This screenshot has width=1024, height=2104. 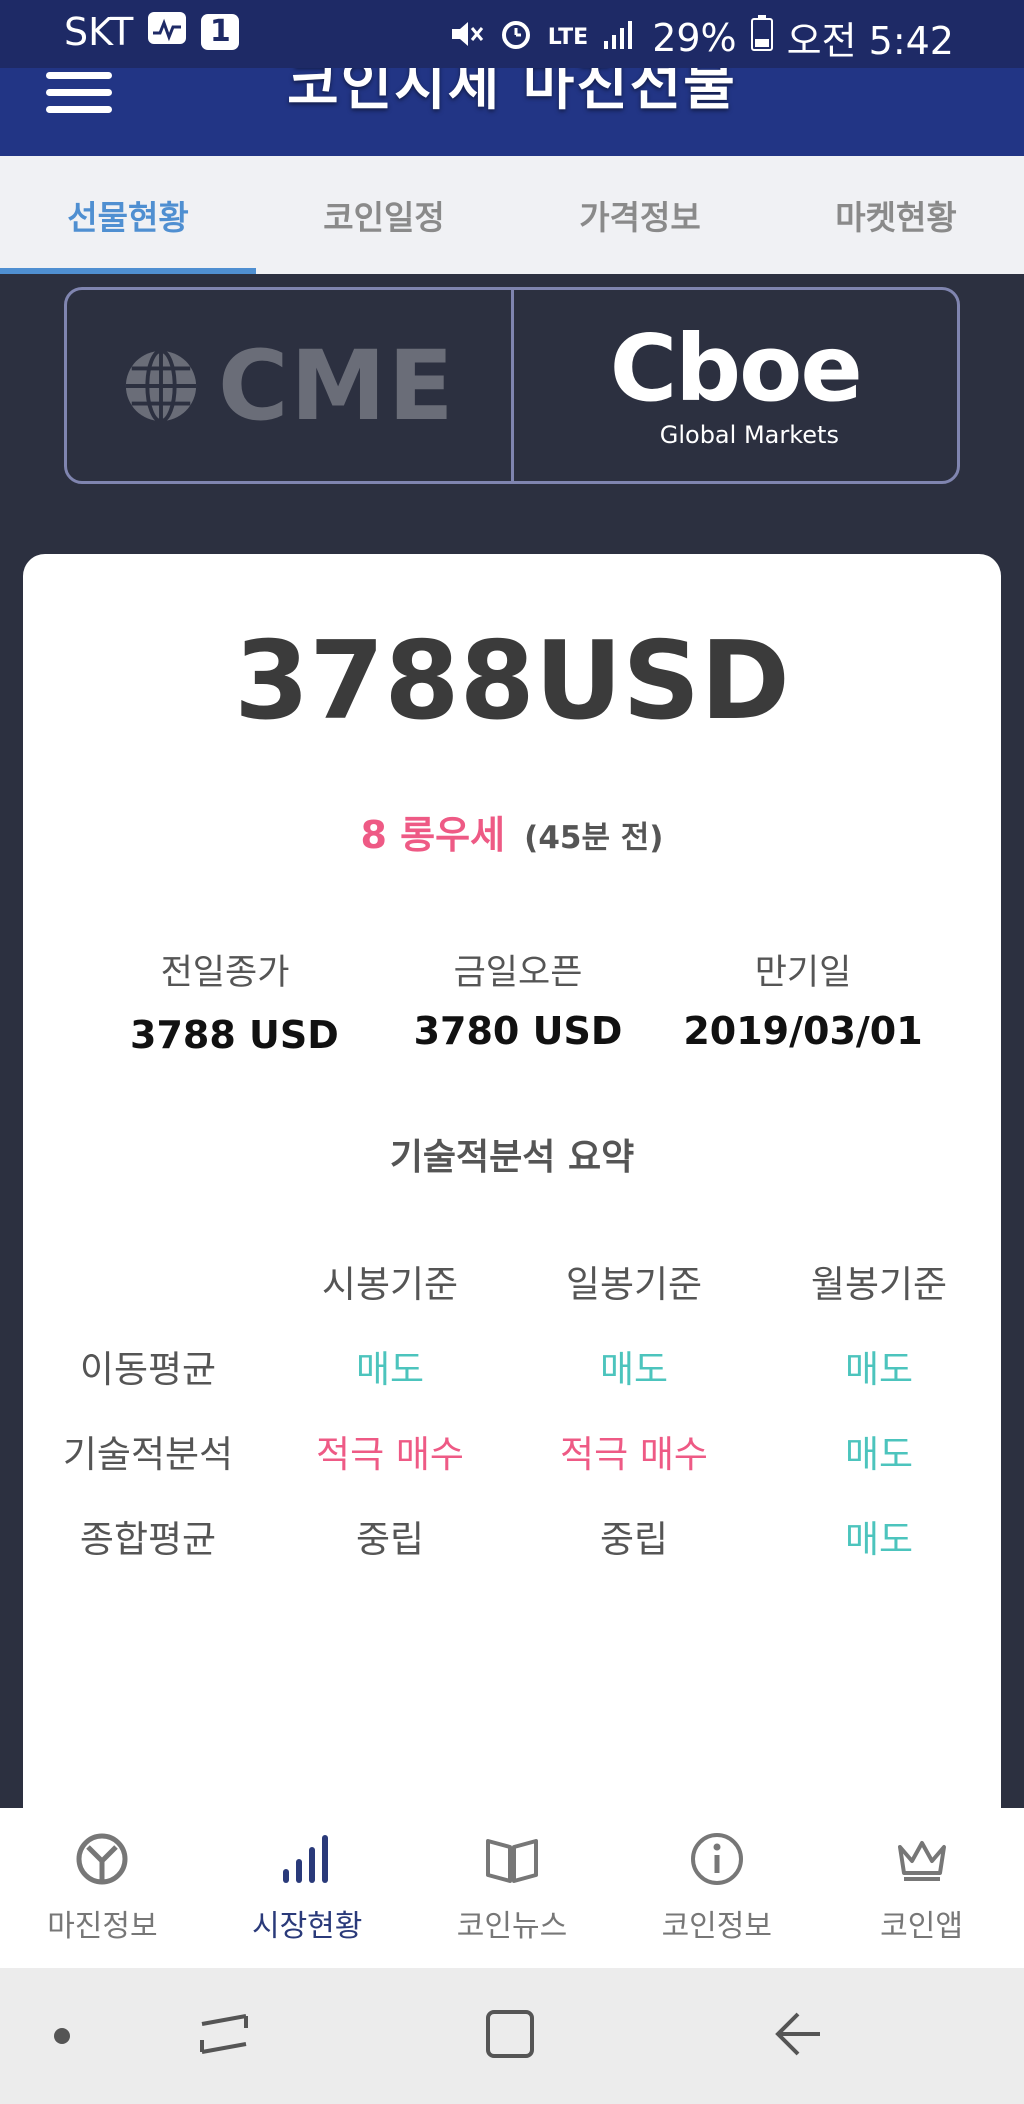 I want to click on nav-coin-news: 코인뉴스, so click(x=512, y=1888).